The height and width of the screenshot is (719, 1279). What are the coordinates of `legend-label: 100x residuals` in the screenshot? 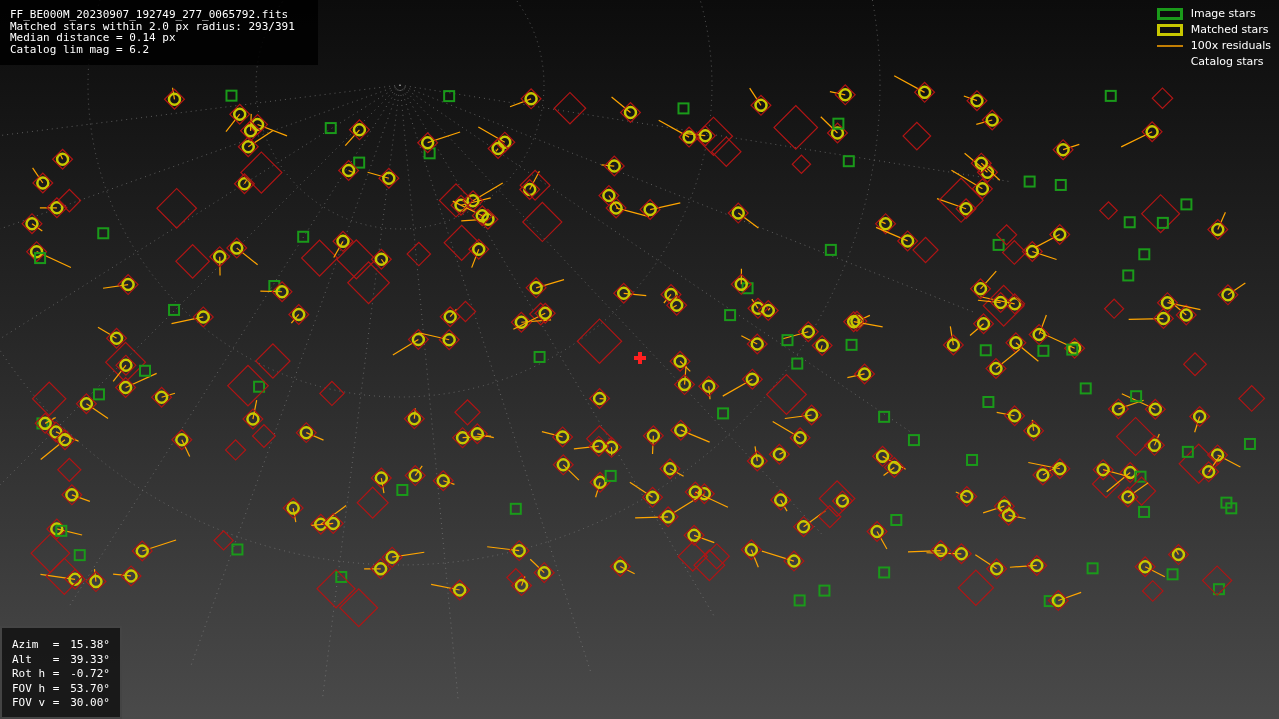 It's located at (1230, 45).